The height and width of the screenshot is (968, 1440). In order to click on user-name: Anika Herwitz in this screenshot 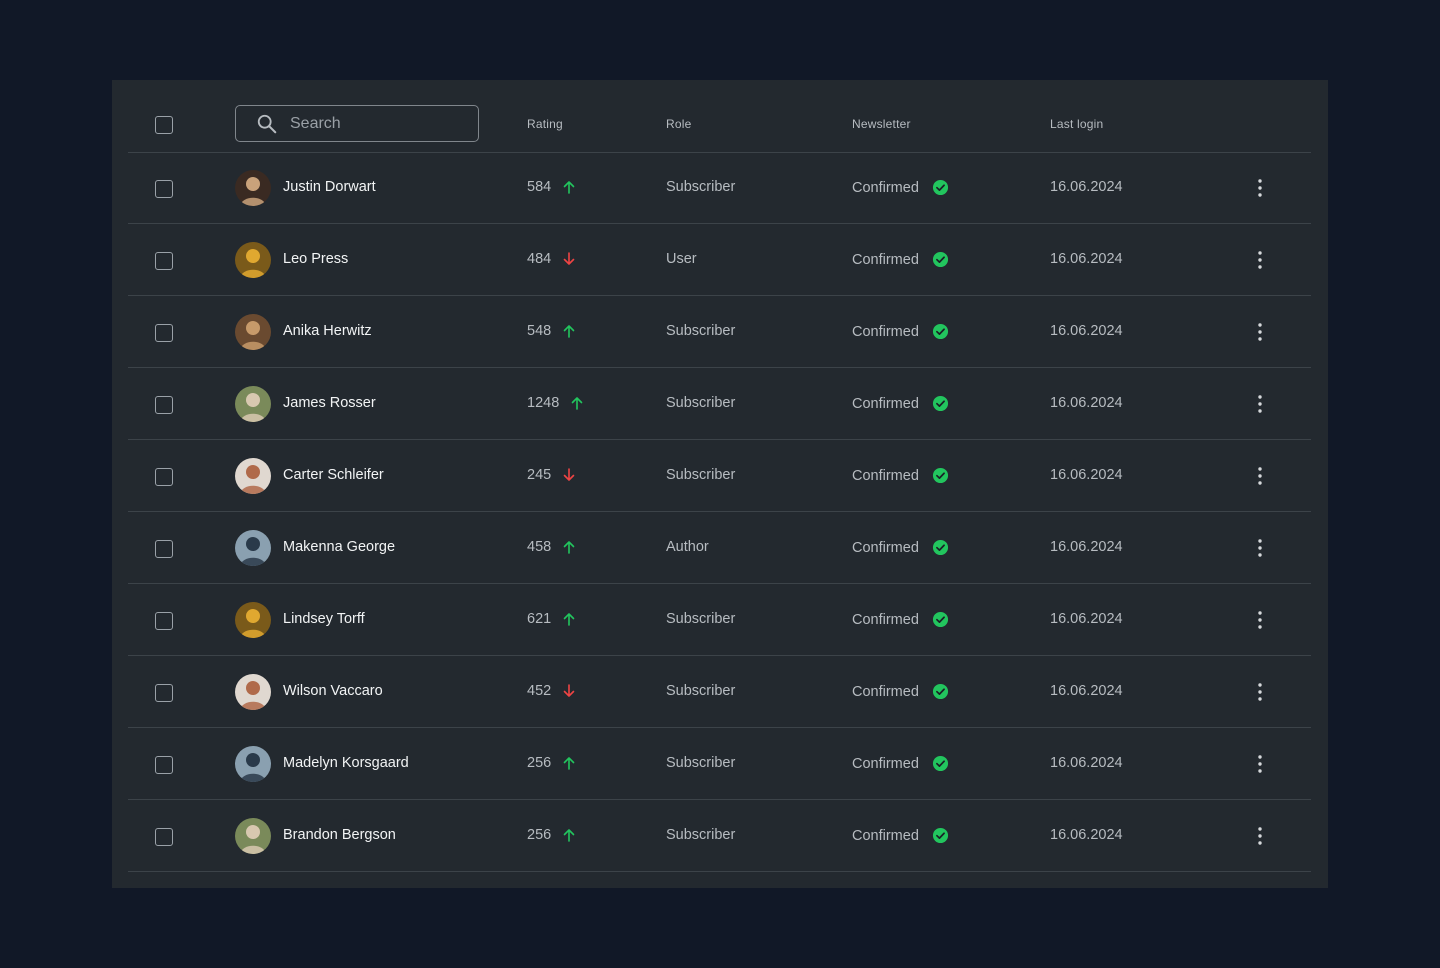, I will do `click(327, 331)`.